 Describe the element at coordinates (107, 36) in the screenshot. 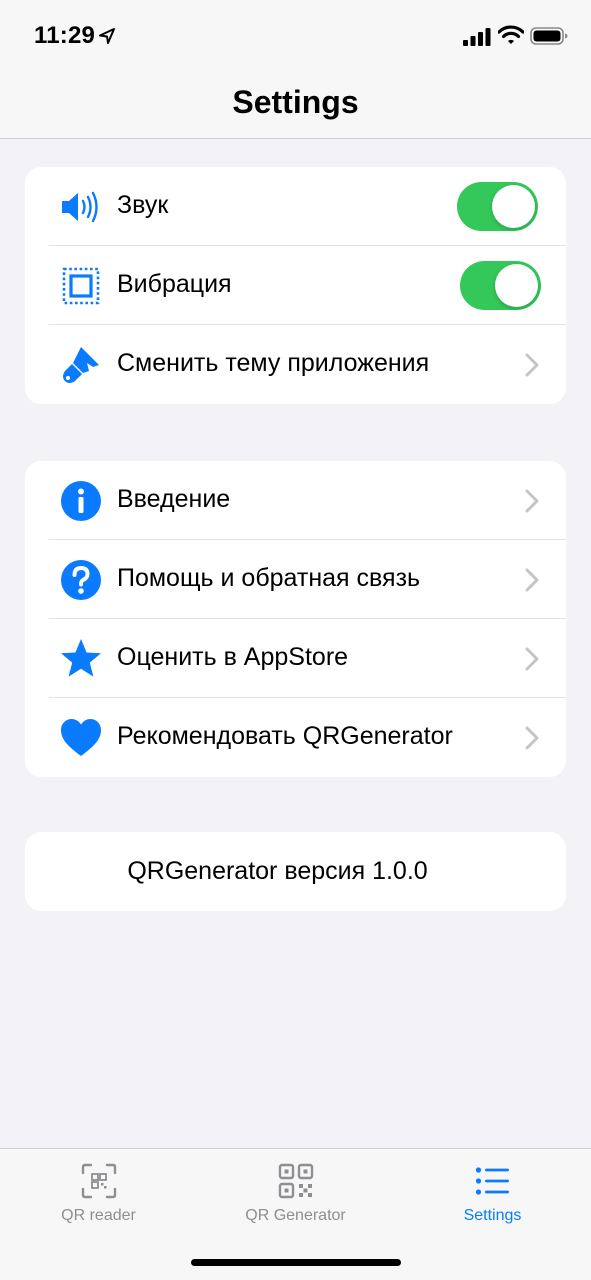

I see `location-arrow-icon` at that location.